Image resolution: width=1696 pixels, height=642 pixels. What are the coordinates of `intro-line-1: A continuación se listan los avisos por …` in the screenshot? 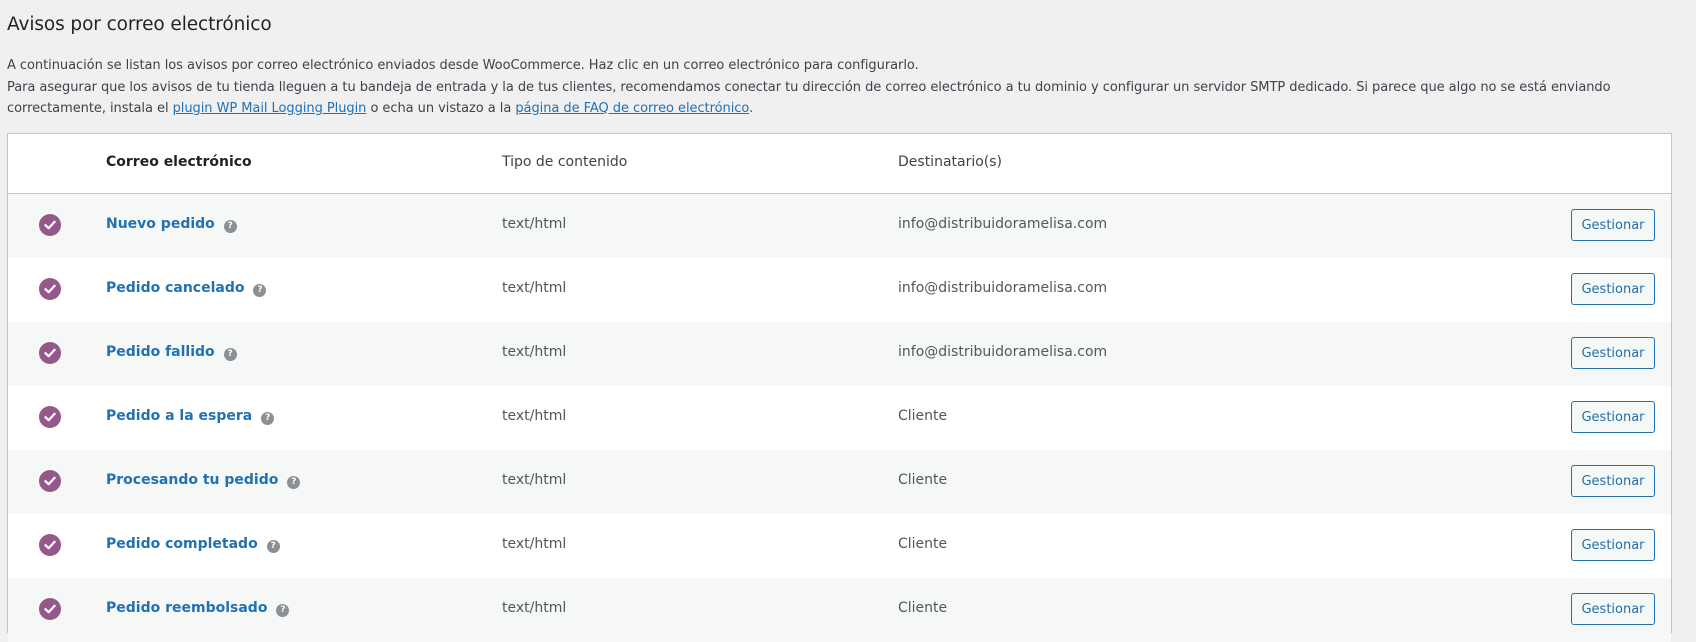 It's located at (463, 65).